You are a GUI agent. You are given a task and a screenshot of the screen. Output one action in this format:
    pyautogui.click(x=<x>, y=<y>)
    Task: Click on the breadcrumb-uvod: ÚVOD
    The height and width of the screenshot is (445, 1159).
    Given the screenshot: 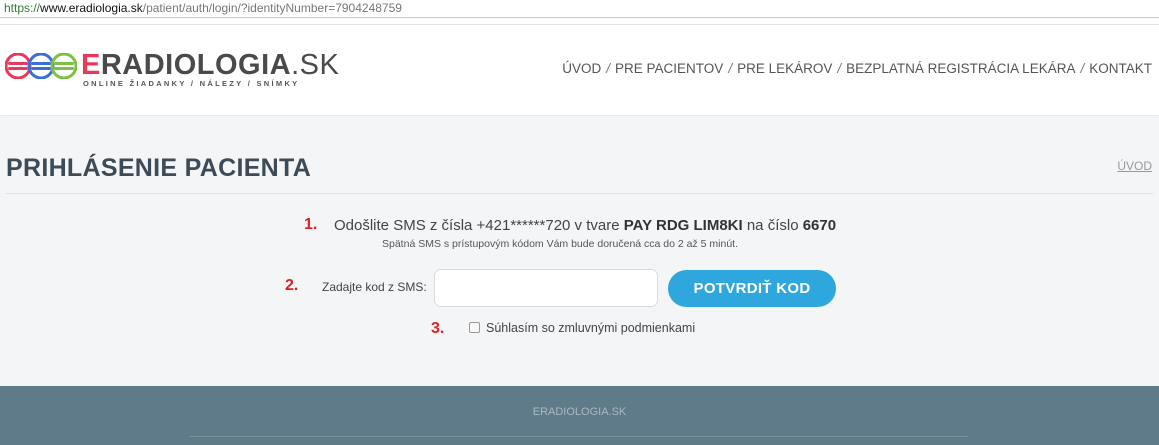 What is the action you would take?
    pyautogui.click(x=1134, y=166)
    